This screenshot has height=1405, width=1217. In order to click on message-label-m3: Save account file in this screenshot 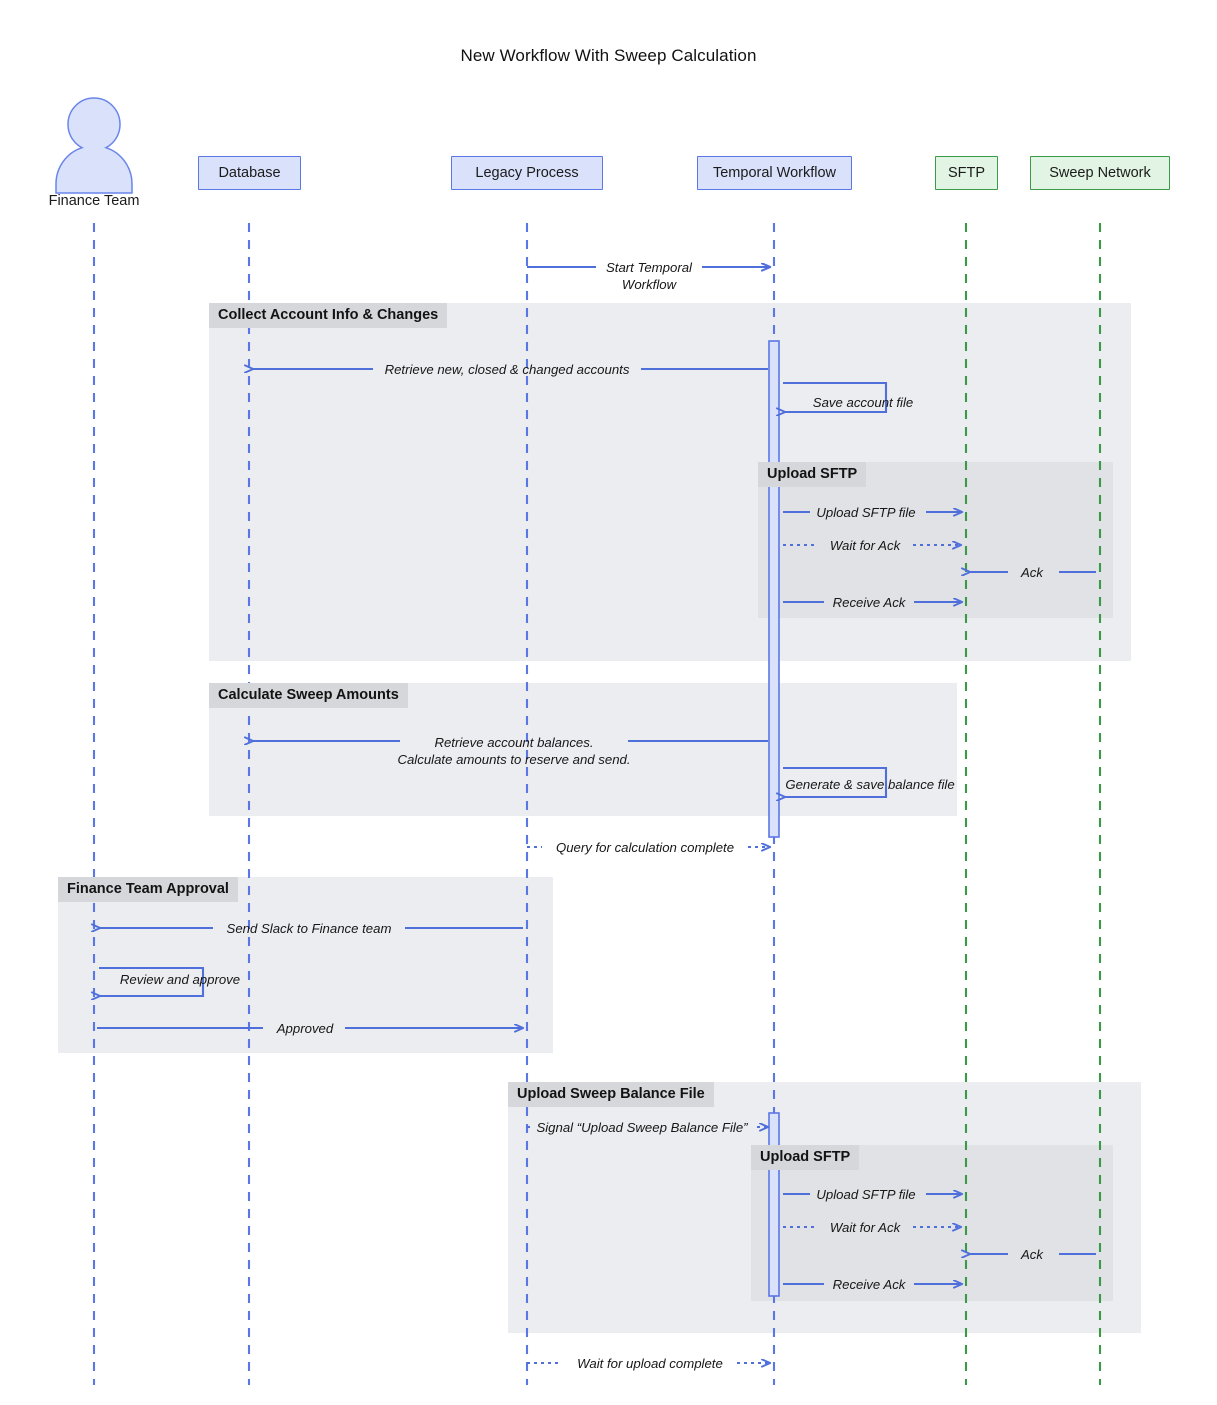, I will do `click(863, 402)`.